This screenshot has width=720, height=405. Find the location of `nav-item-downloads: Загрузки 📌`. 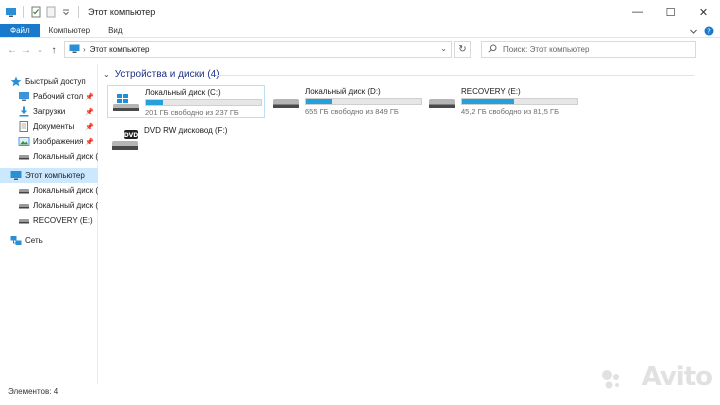

nav-item-downloads: Загрузки 📌 is located at coordinates (49, 111).